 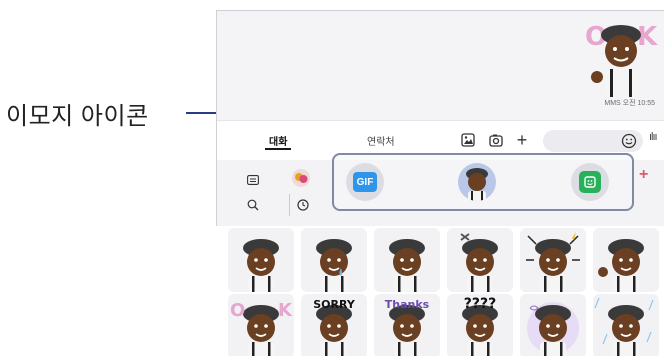 What do you see at coordinates (289, 205) in the screenshot?
I see `side-divider` at bounding box center [289, 205].